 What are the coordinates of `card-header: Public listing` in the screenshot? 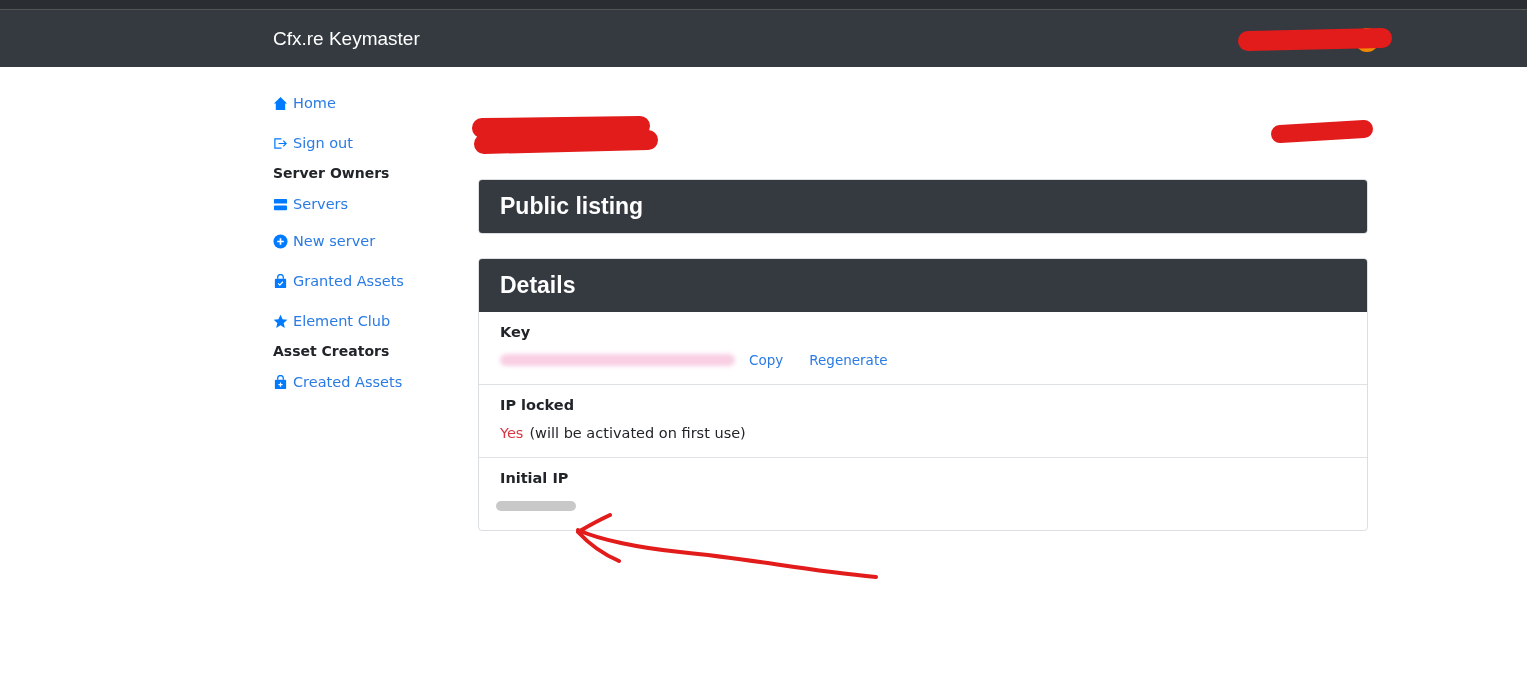 It's located at (923, 206).